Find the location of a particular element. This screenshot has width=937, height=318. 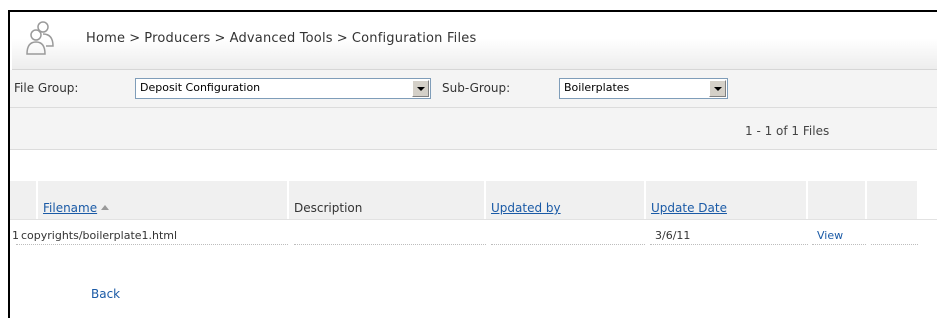

breadcrumb-advanced-tools: Advanced Tools is located at coordinates (281, 38).